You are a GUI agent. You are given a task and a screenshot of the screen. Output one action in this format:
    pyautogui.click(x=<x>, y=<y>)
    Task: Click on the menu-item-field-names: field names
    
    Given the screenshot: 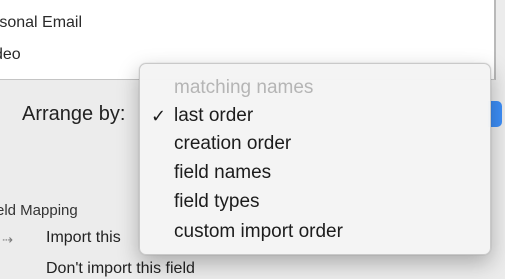 What is the action you would take?
    pyautogui.click(x=222, y=173)
    